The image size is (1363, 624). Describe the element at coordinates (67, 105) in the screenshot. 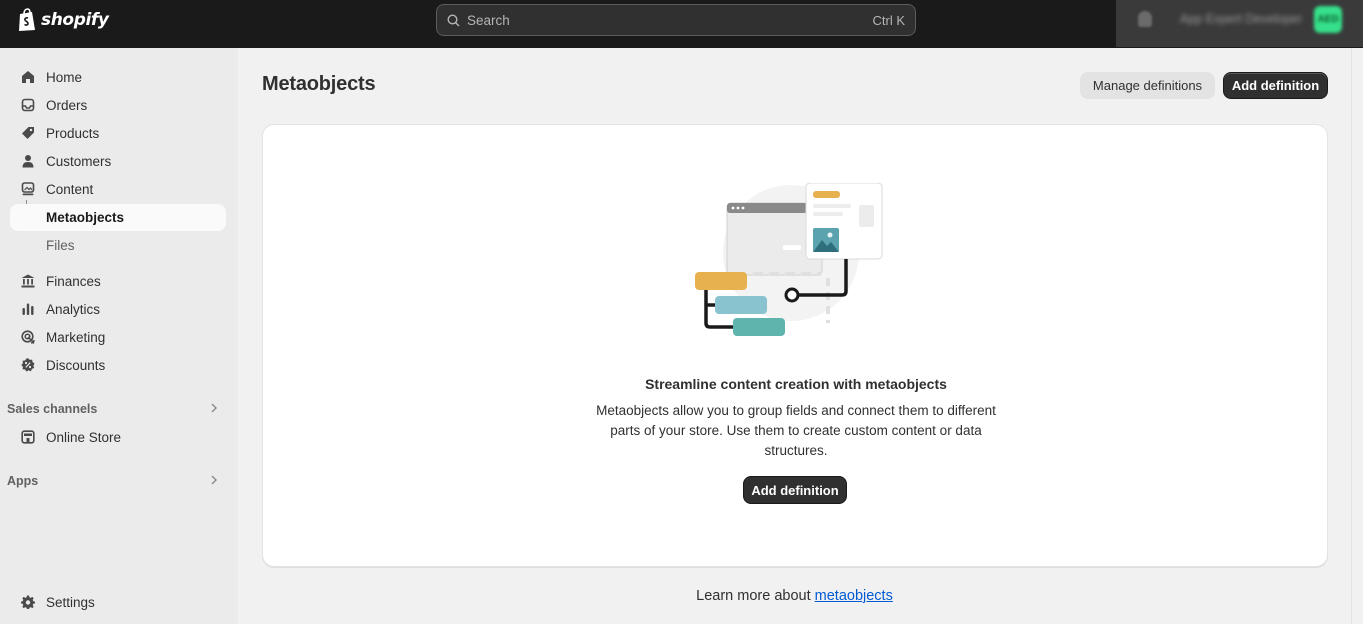

I see `sidebar-item-label: Orders` at that location.